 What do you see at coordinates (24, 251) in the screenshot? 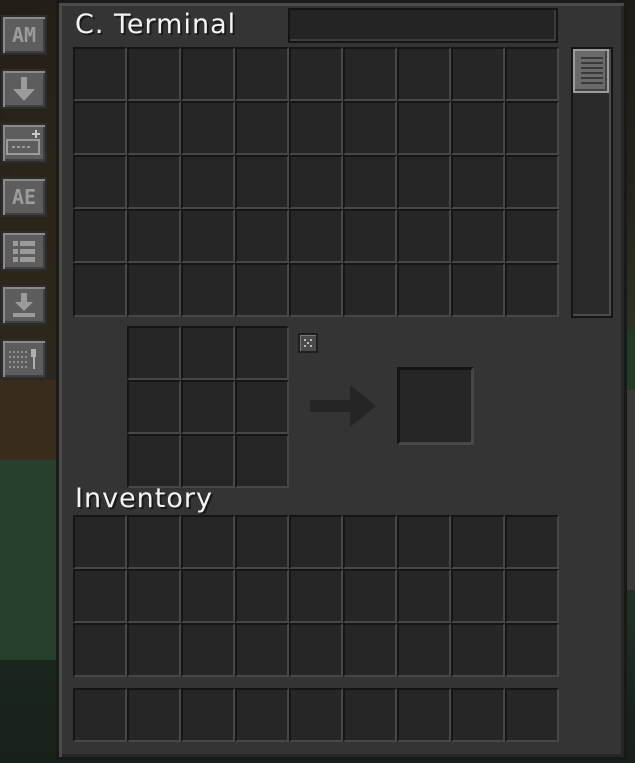
I see `sort-by-button` at bounding box center [24, 251].